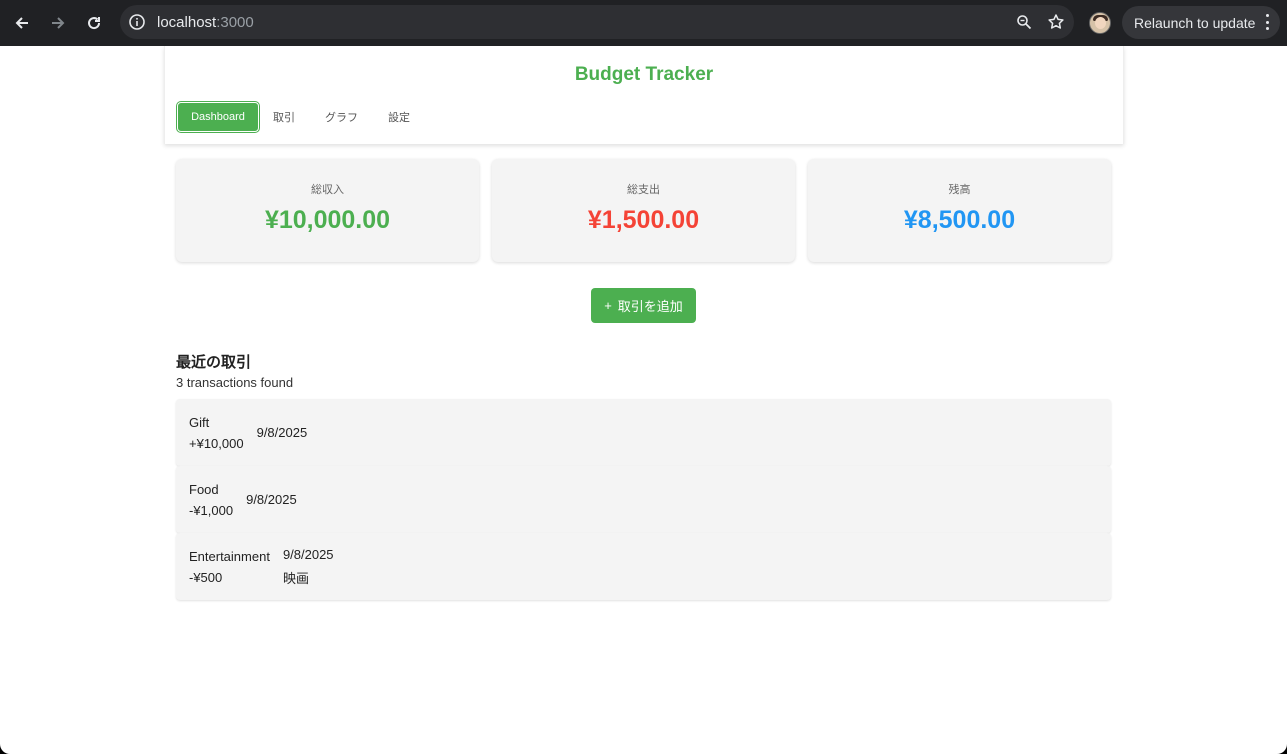 The image size is (1287, 754). Describe the element at coordinates (1100, 23) in the screenshot. I see `profile-avatar` at that location.